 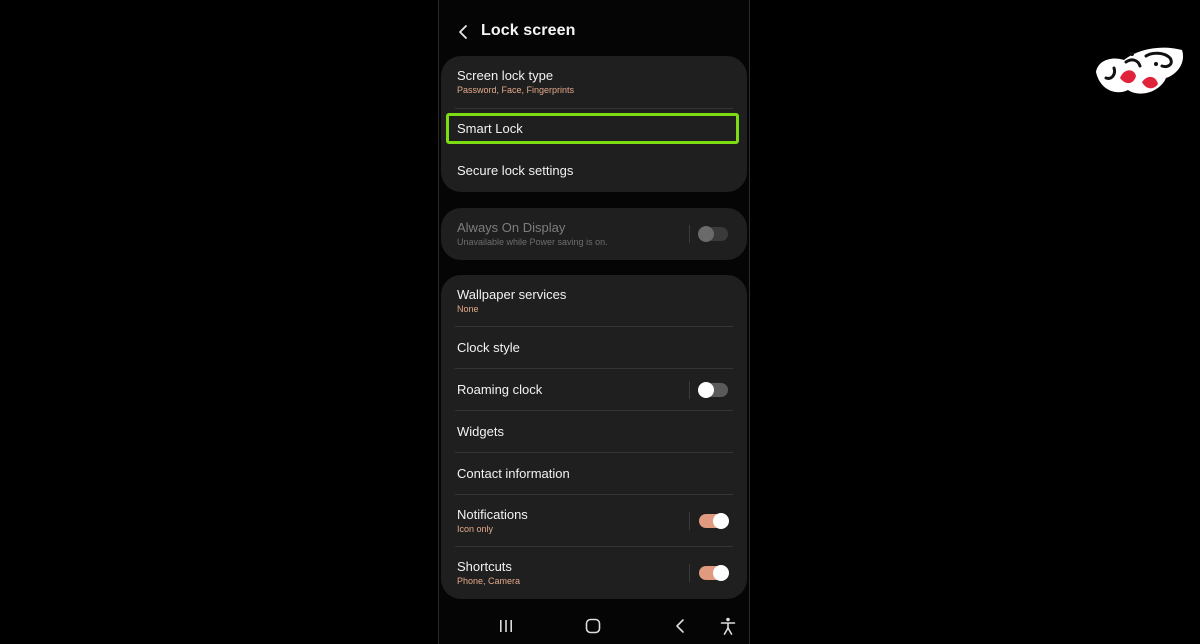 What do you see at coordinates (594, 32) in the screenshot?
I see `app-bar: Lock screen` at bounding box center [594, 32].